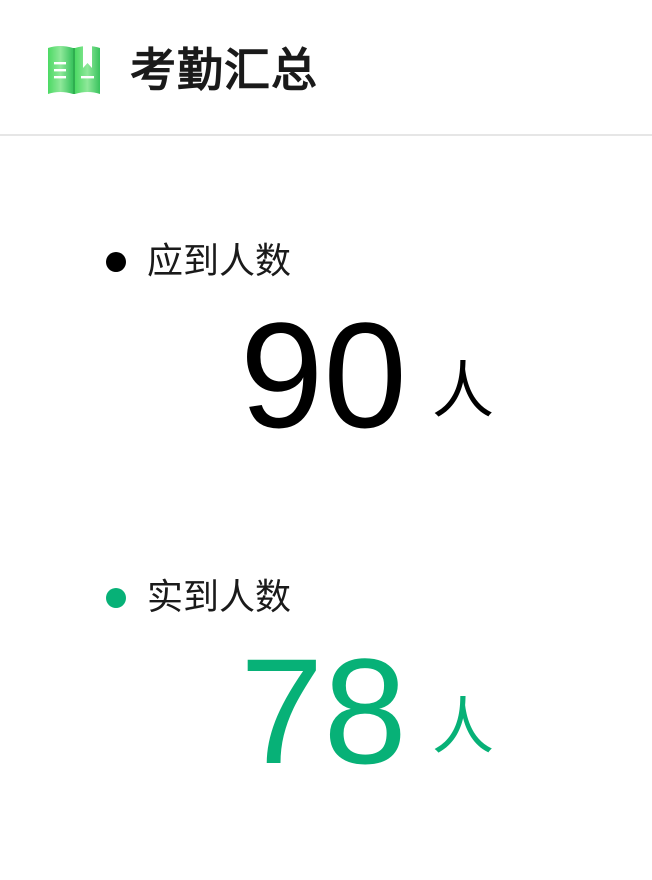 This screenshot has width=652, height=880. Describe the element at coordinates (219, 597) in the screenshot. I see `actual-label: 实到人数` at that location.